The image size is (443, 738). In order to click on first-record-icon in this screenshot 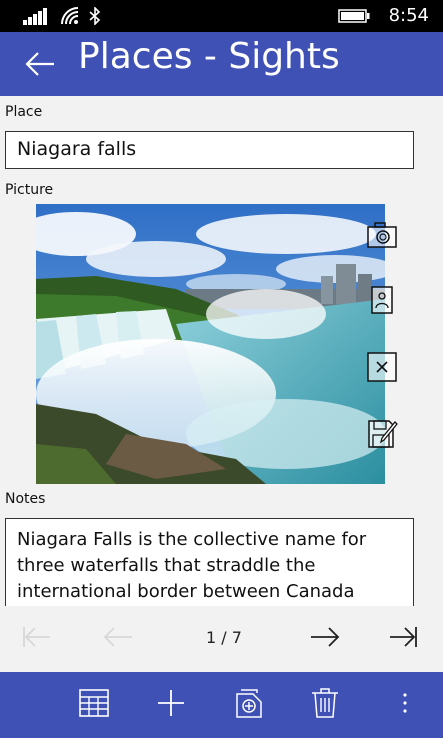, I will do `click(36, 637)`.